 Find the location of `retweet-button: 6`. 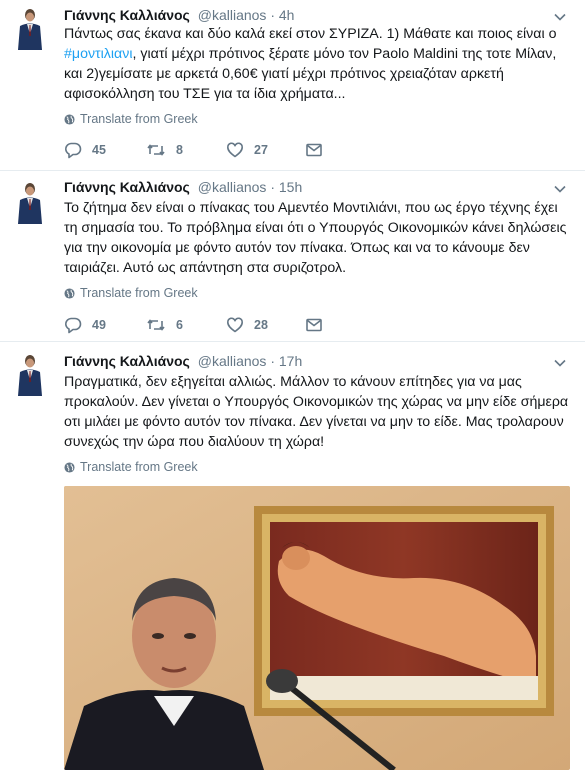

retweet-button: 6 is located at coordinates (164, 325).